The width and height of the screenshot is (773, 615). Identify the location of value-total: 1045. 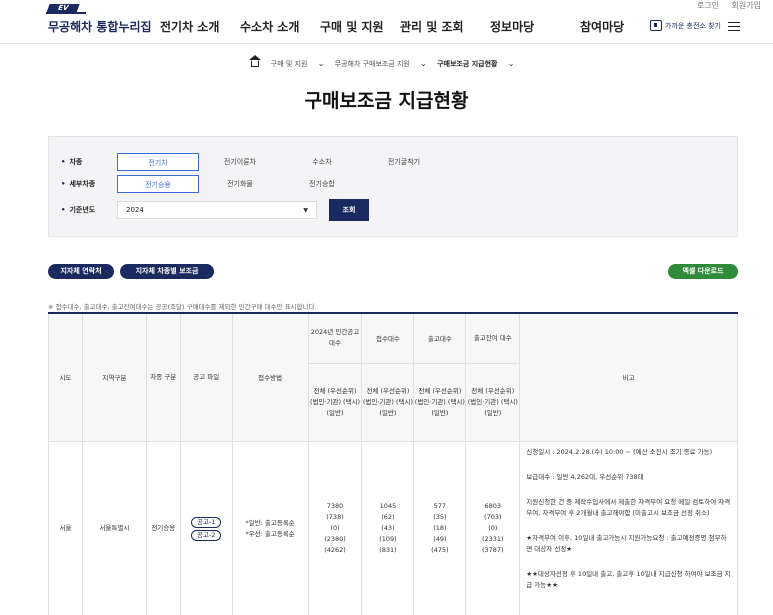
(388, 506).